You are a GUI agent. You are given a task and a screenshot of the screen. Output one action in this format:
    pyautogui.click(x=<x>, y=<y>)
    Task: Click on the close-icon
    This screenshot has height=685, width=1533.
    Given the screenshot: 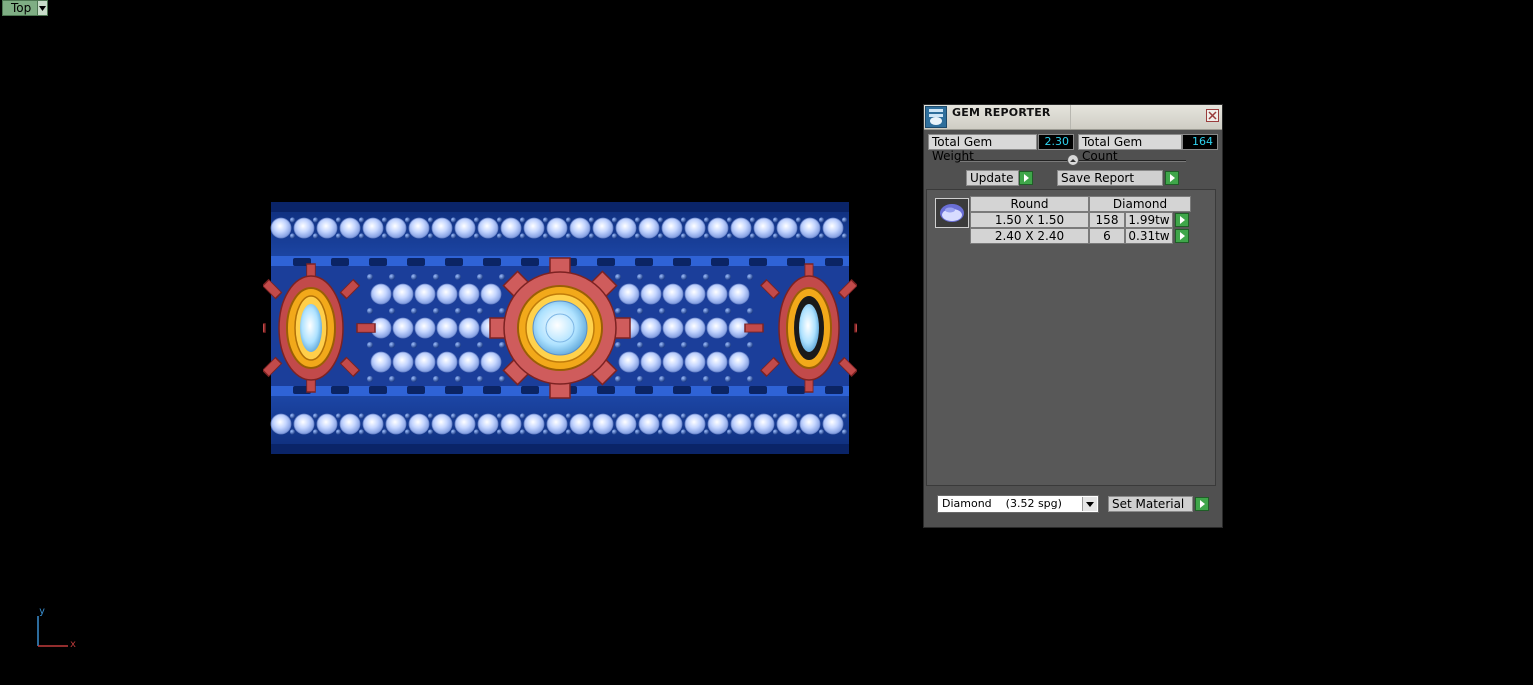 What is the action you would take?
    pyautogui.click(x=1212, y=115)
    